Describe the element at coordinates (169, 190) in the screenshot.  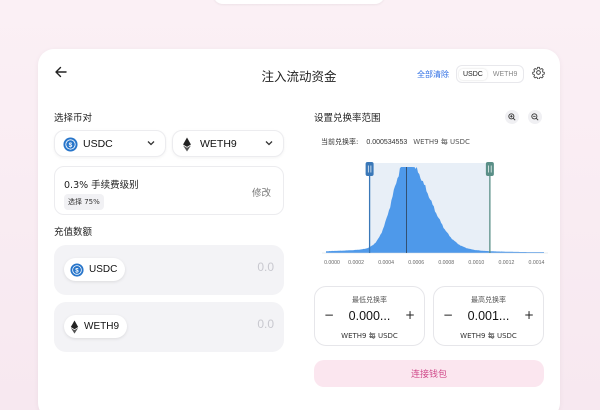
I see `fee-tier-box: 0.3% 手续费级别 选择 75% 修改` at that location.